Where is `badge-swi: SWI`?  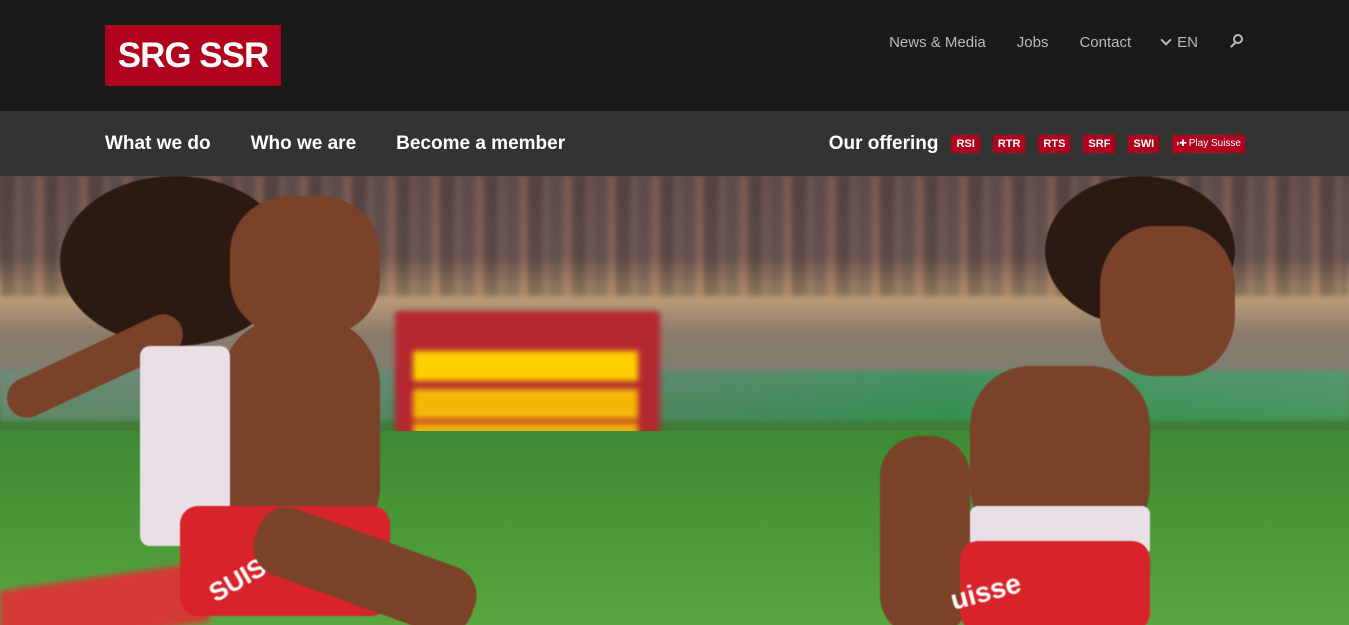 badge-swi: SWI is located at coordinates (1144, 143).